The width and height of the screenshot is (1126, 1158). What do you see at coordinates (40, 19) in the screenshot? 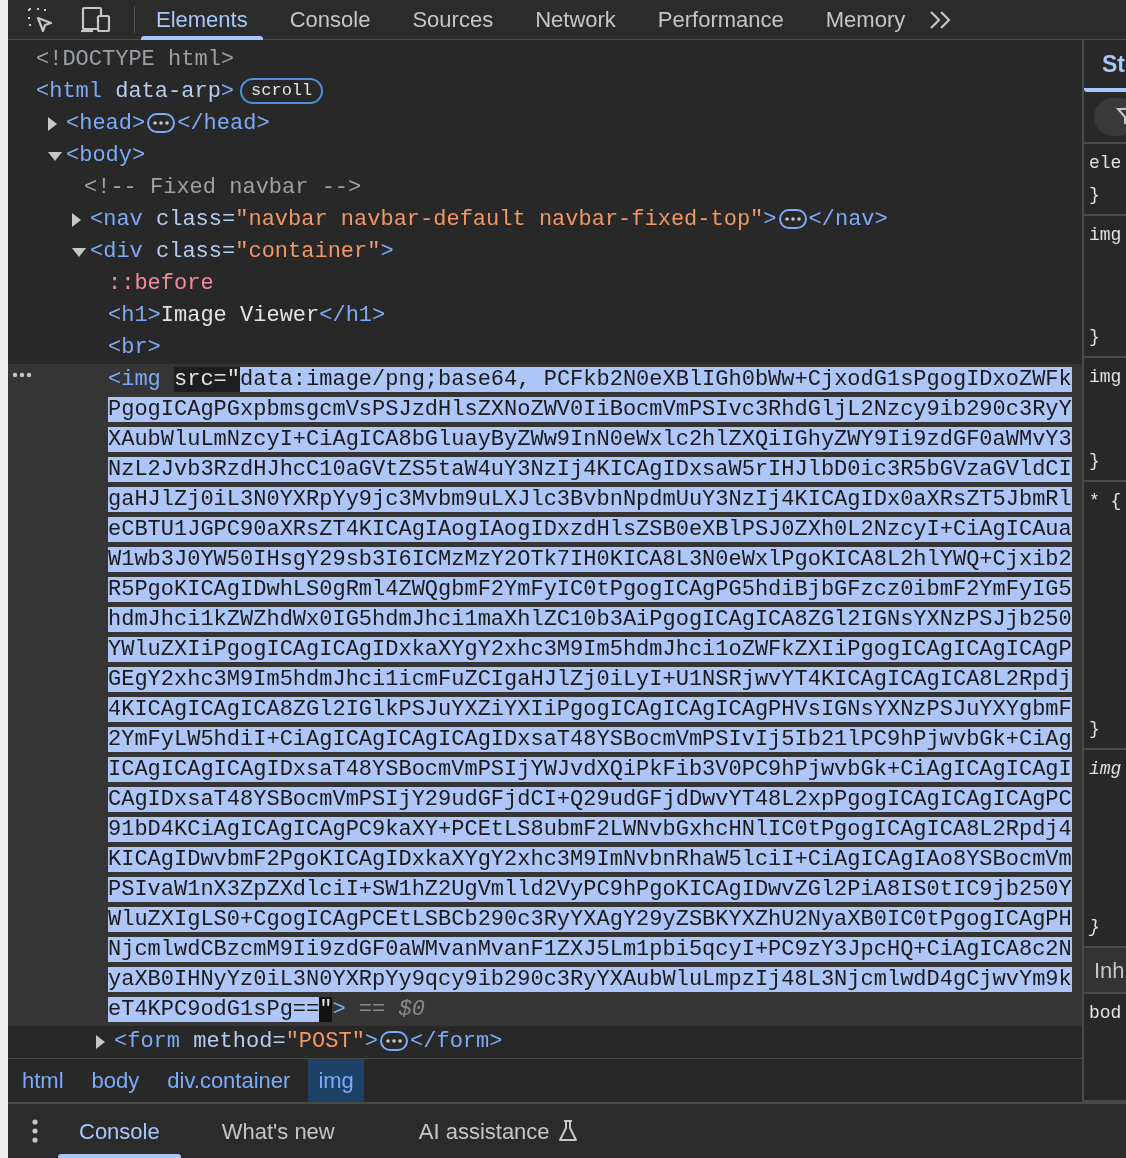
I see `inspect-icon` at bounding box center [40, 19].